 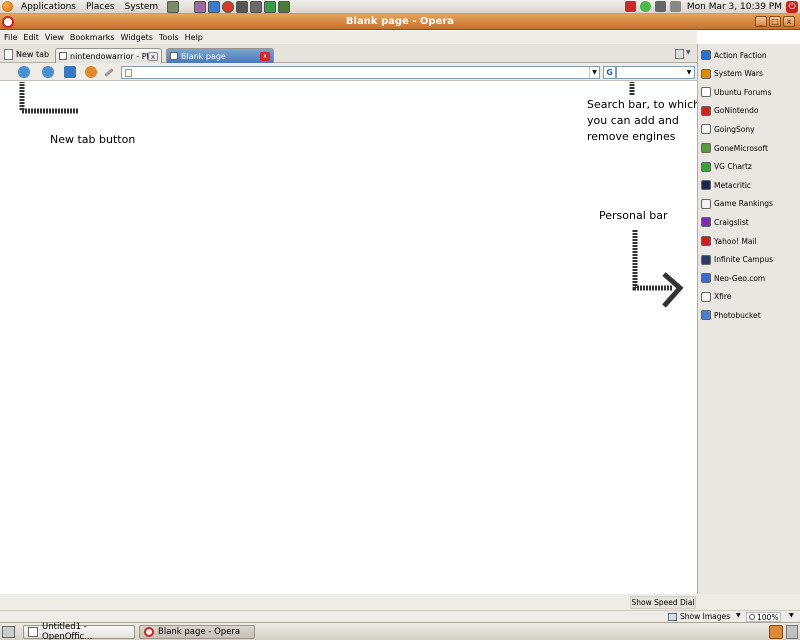 What do you see at coordinates (689, 72) in the screenshot?
I see `search-dropdown-icon: ▼` at bounding box center [689, 72].